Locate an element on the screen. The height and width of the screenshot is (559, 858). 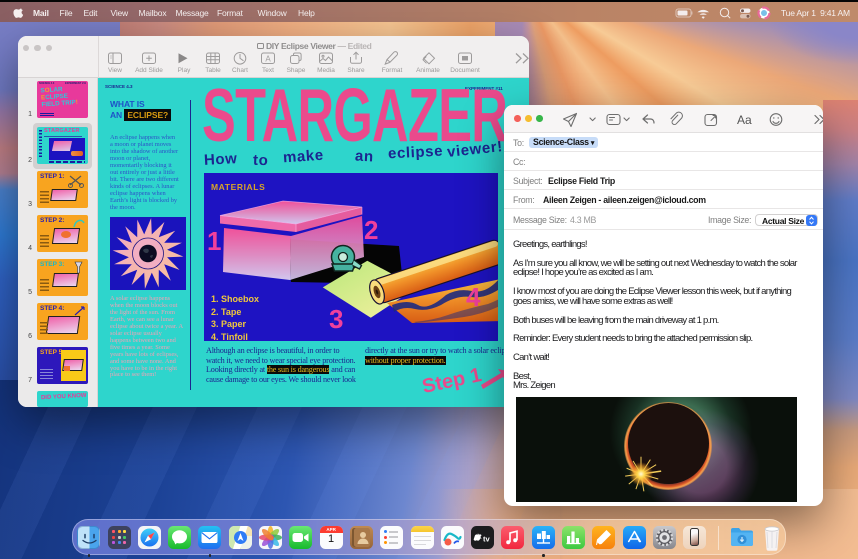
svg-text: A is located at coordinates (268, 59).